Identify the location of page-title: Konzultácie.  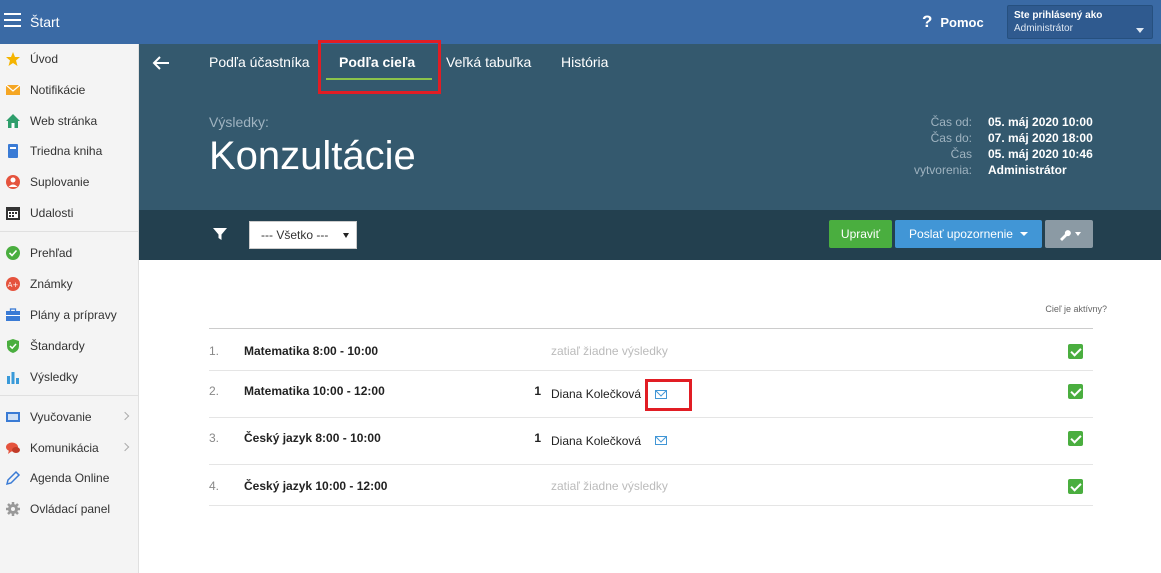
(312, 156).